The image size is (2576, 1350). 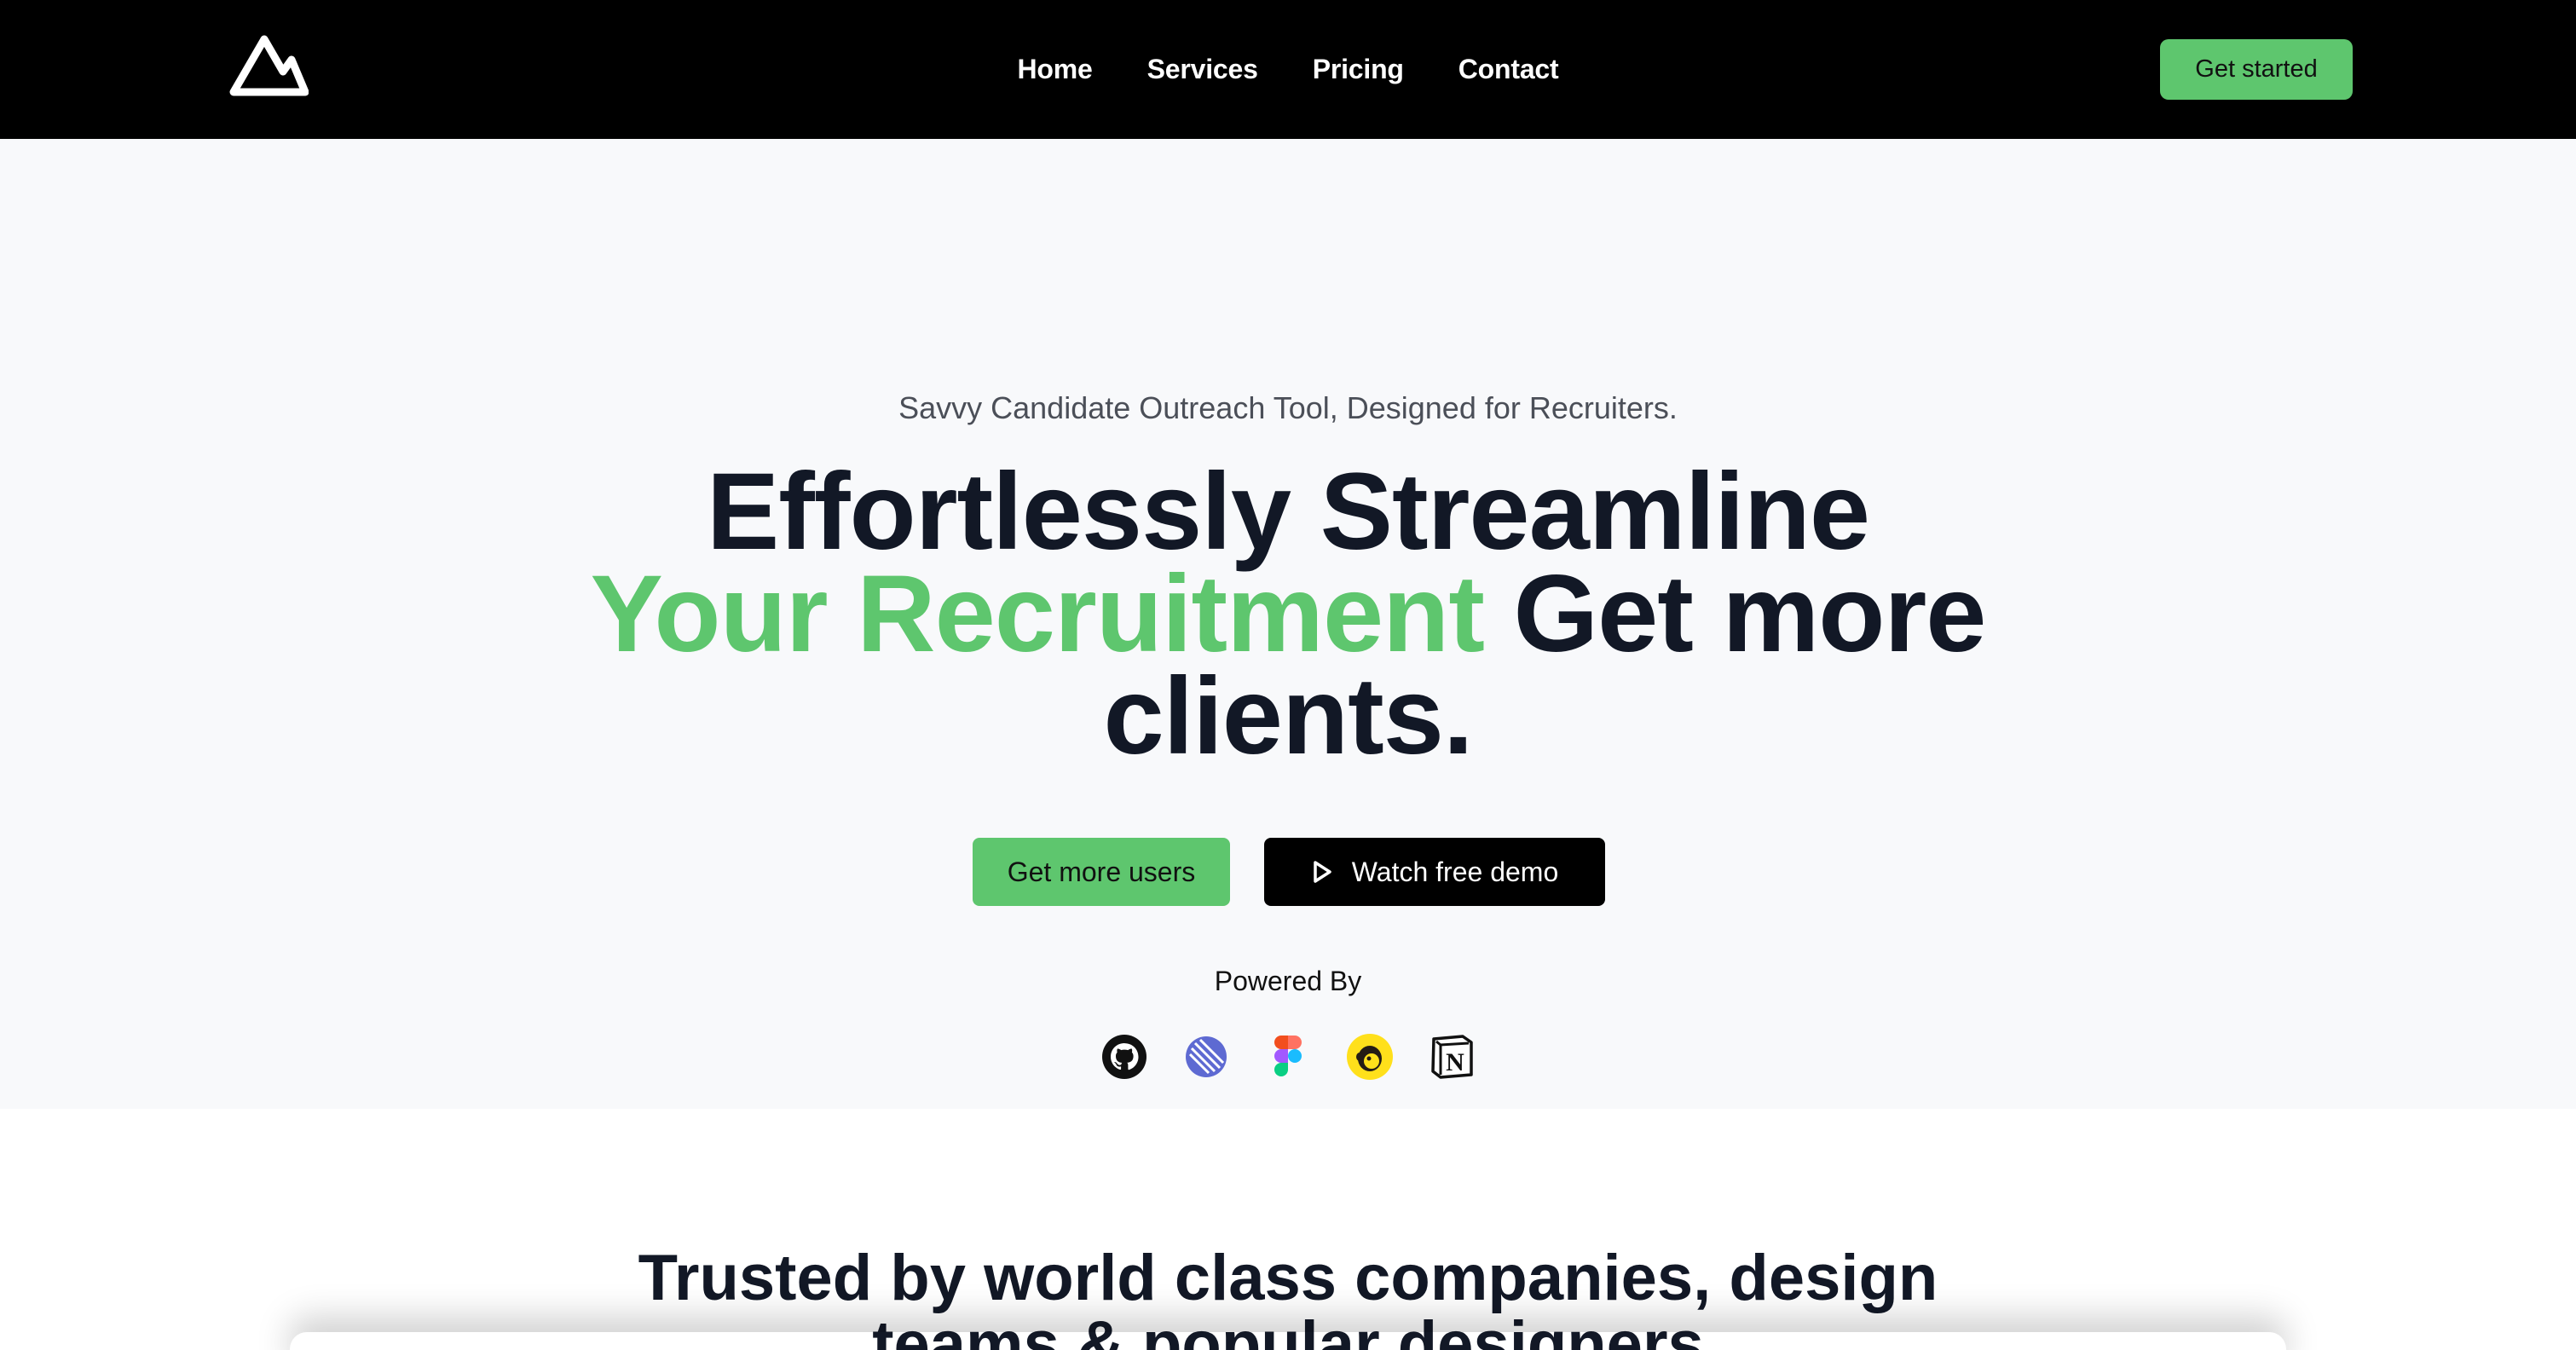 I want to click on notion-icon: N, so click(x=1452, y=1057).